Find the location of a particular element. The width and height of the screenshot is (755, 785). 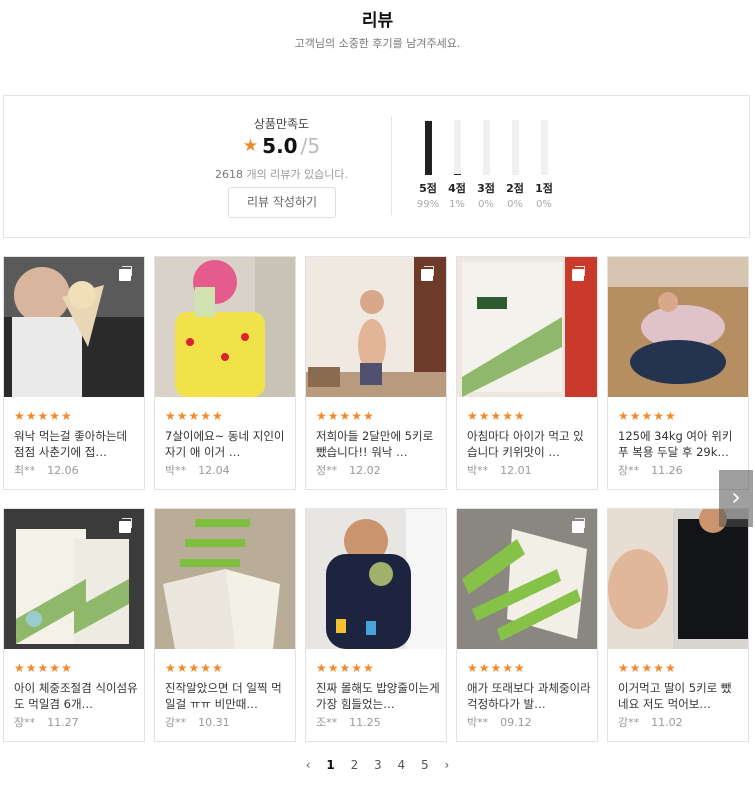

review-card: ★★★★★ 아이 체중조절겸 식이섬유도 먹일겸 6개… 장** 11.27 is located at coordinates (74, 625).